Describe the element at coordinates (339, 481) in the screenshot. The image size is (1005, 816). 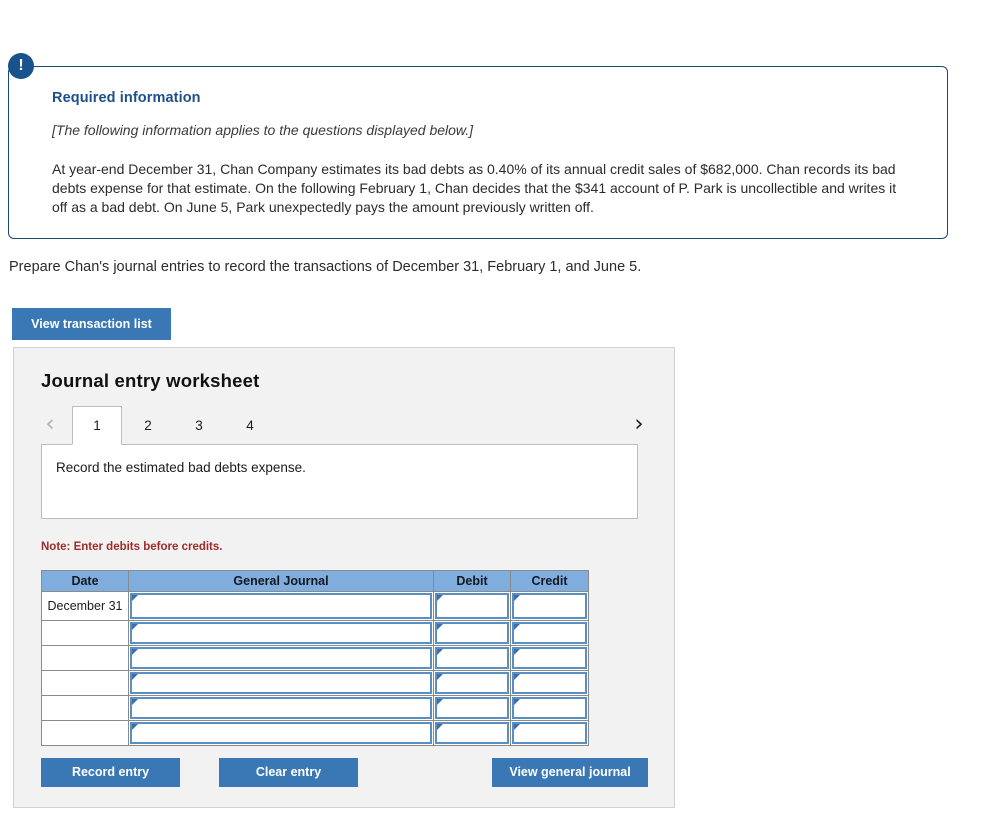
I see `entry-instruction-box: Record the estimated bad debts expense.` at that location.